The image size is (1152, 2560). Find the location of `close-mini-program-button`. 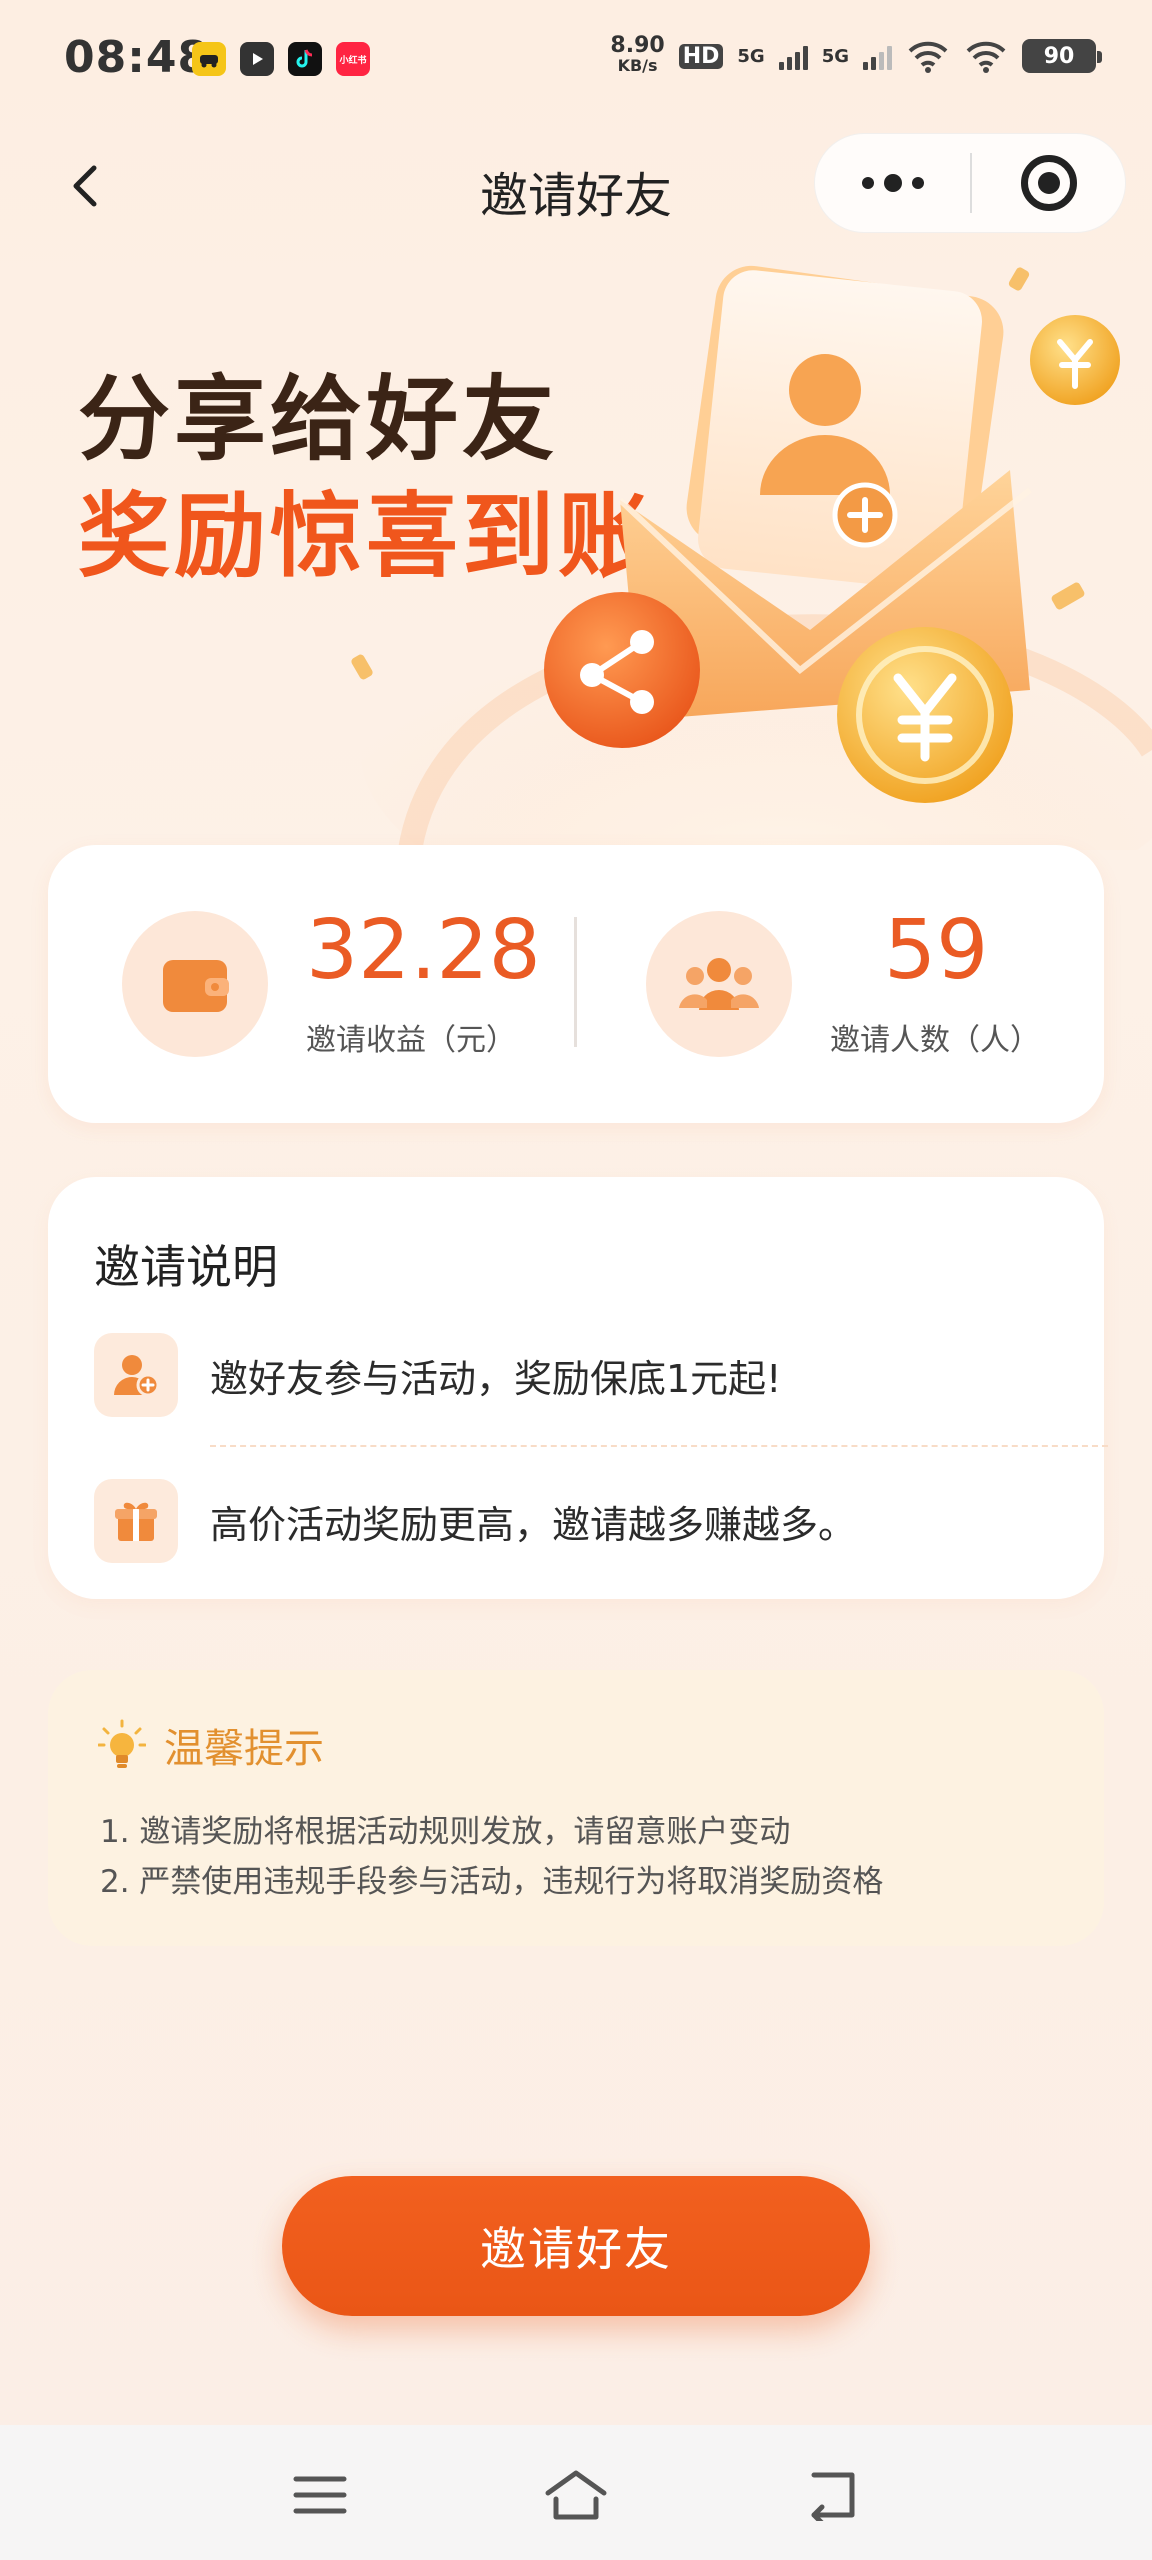

close-mini-program-button is located at coordinates (1048, 183).